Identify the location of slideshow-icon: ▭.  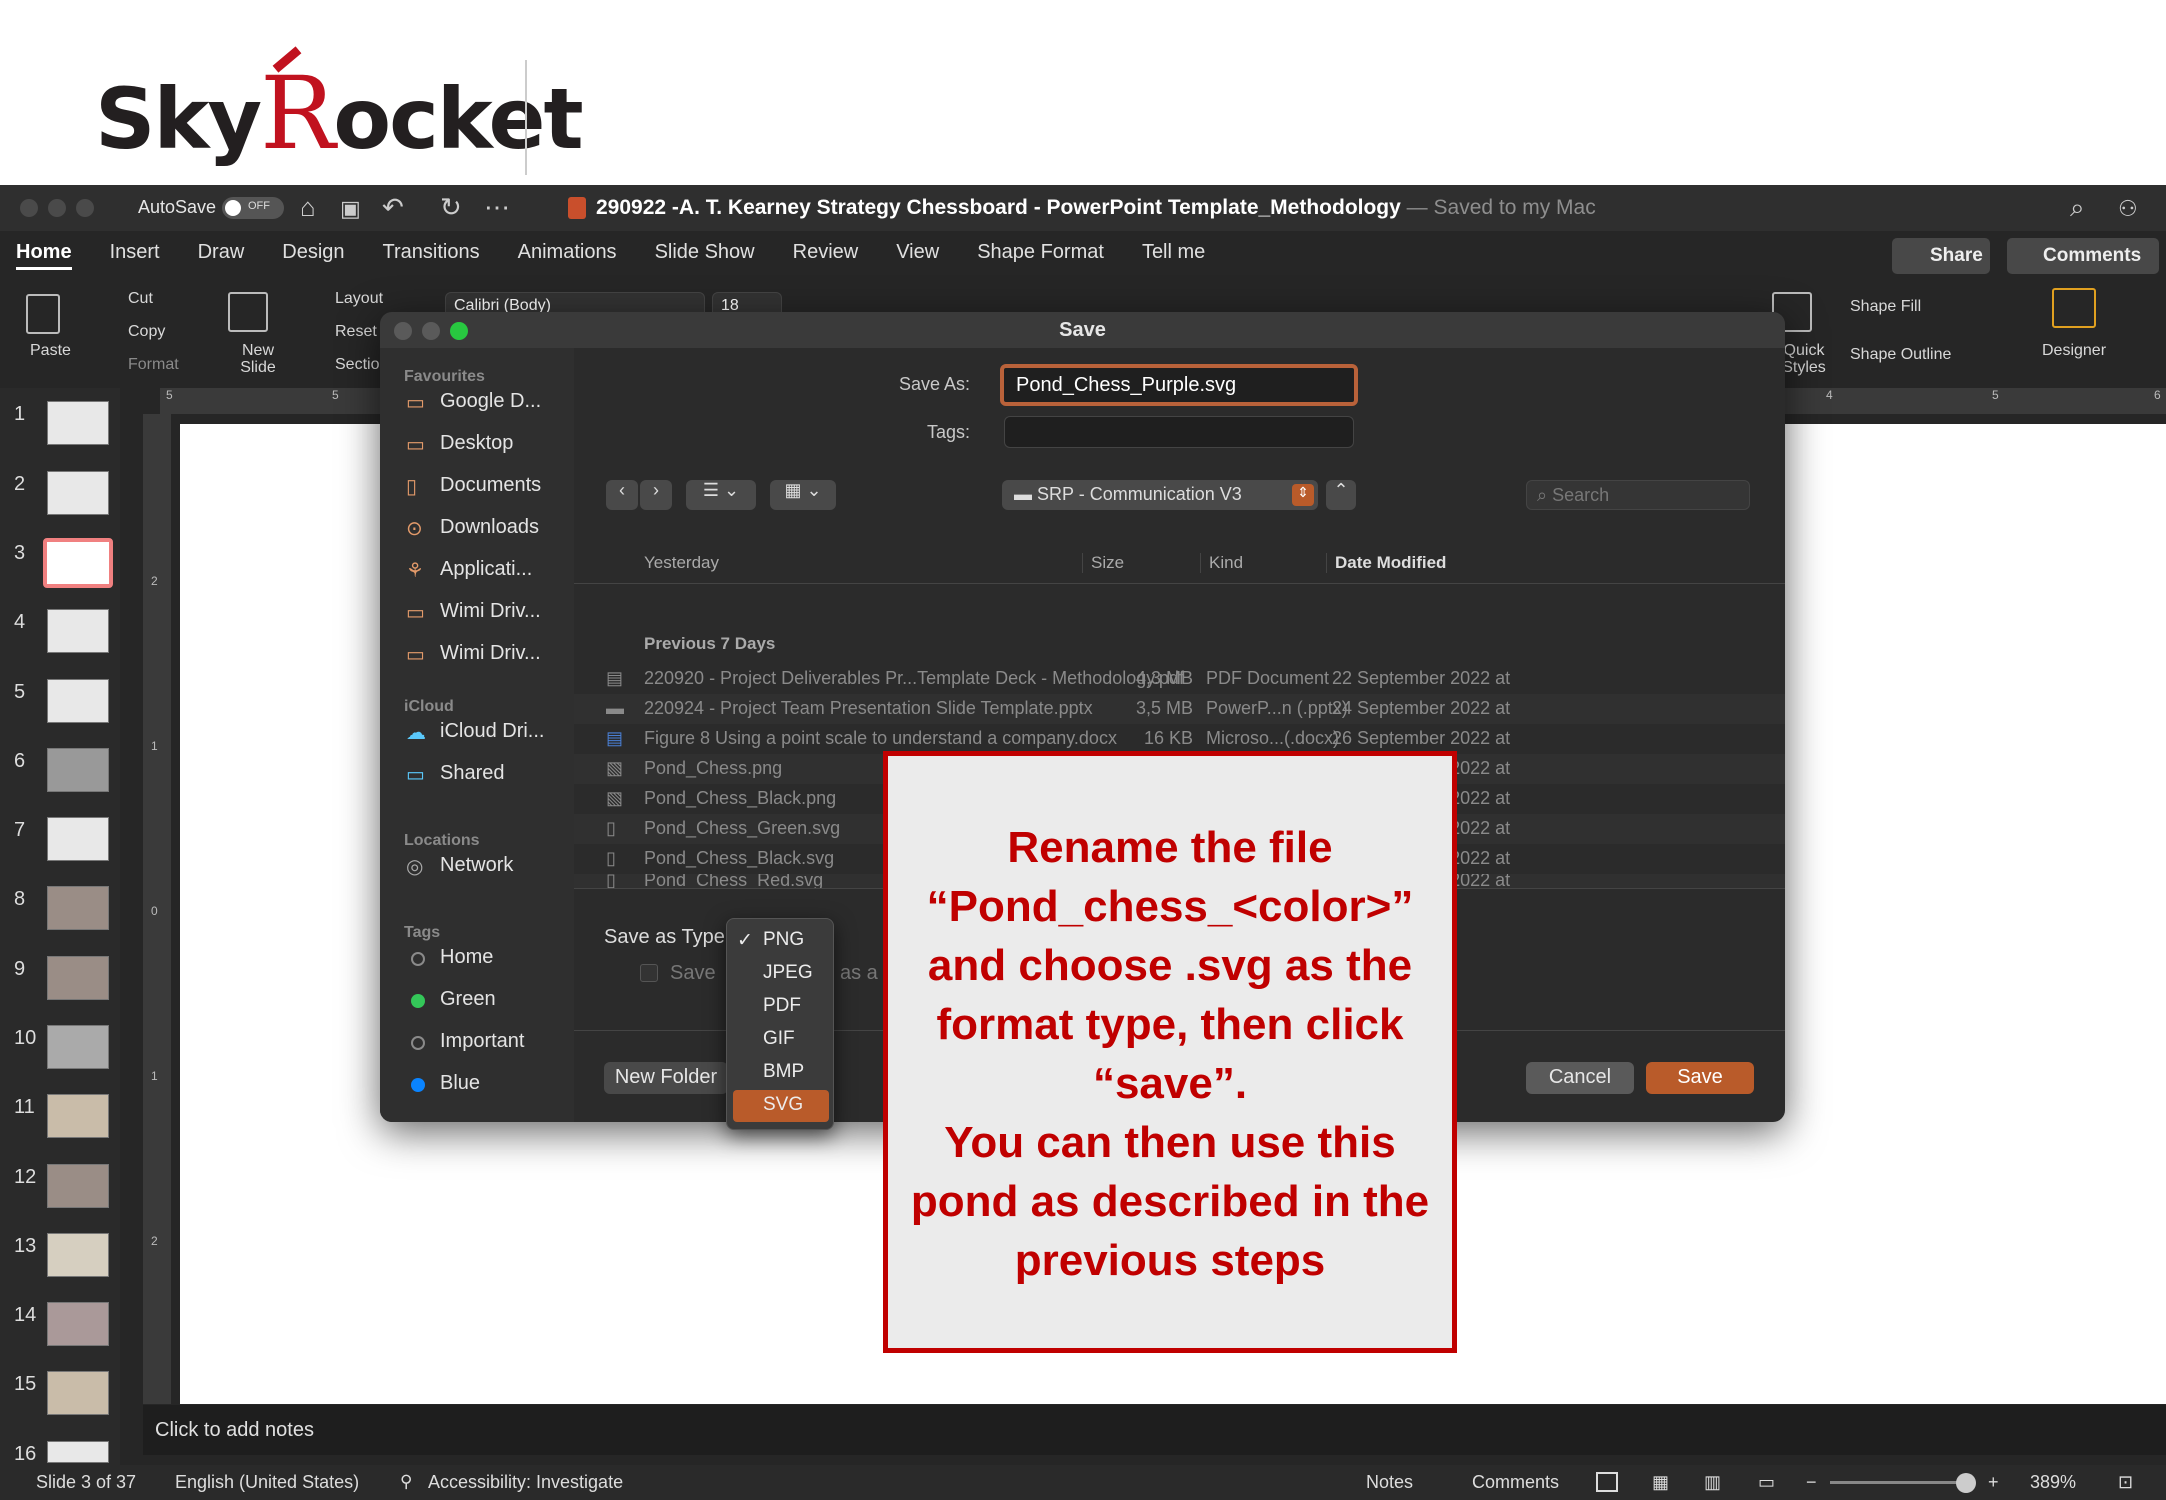
(1766, 1482).